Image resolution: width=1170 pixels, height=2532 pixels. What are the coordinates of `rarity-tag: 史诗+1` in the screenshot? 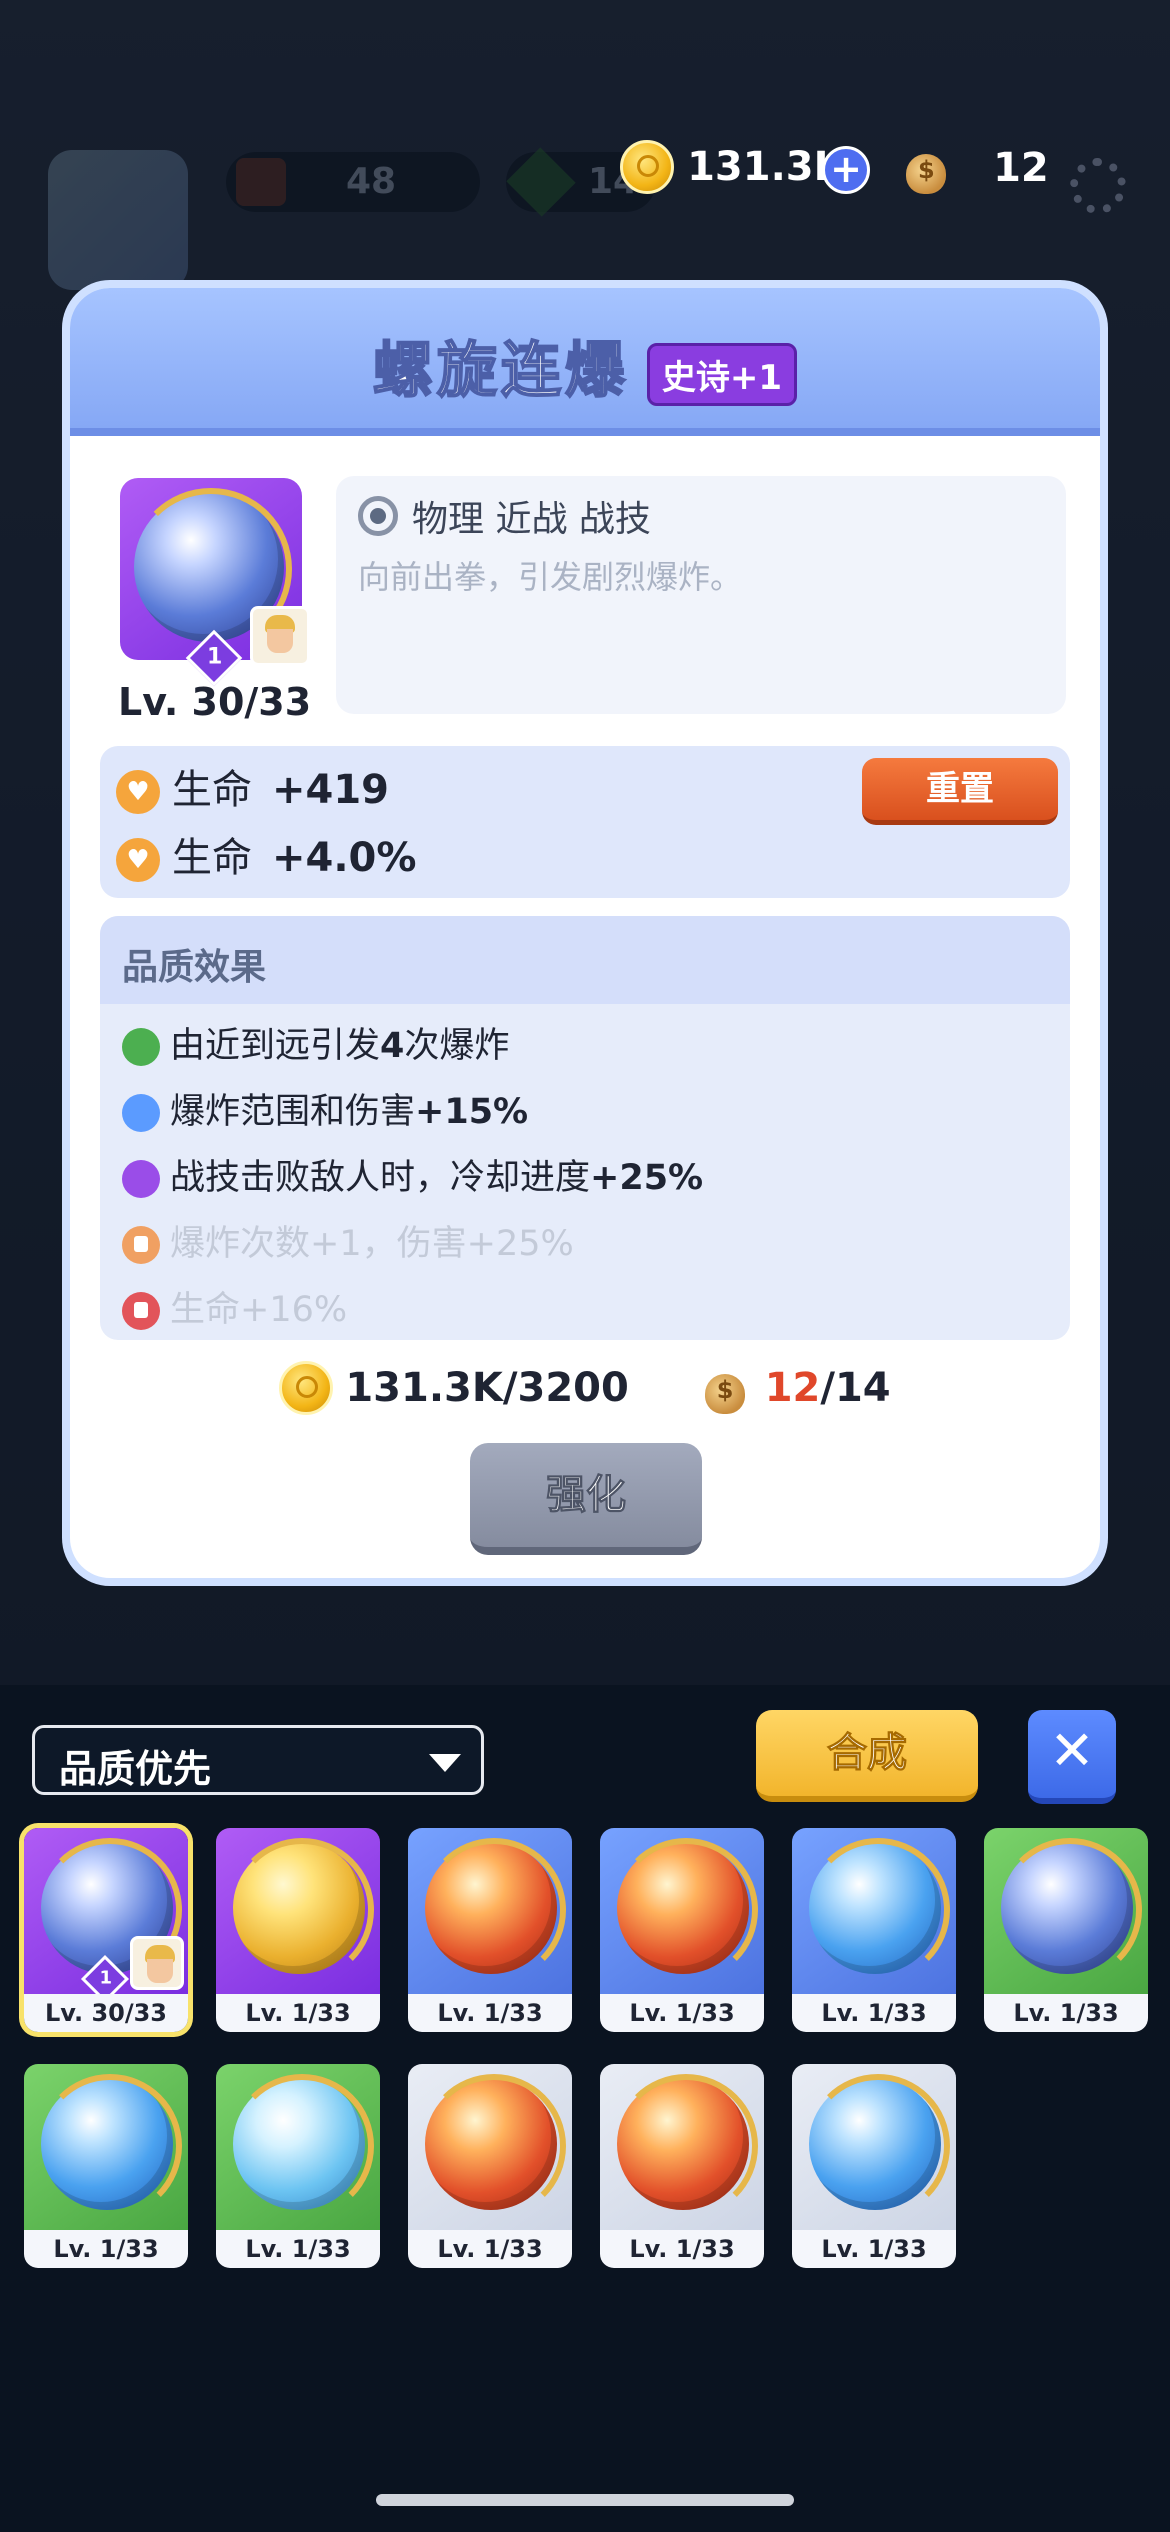 It's located at (722, 374).